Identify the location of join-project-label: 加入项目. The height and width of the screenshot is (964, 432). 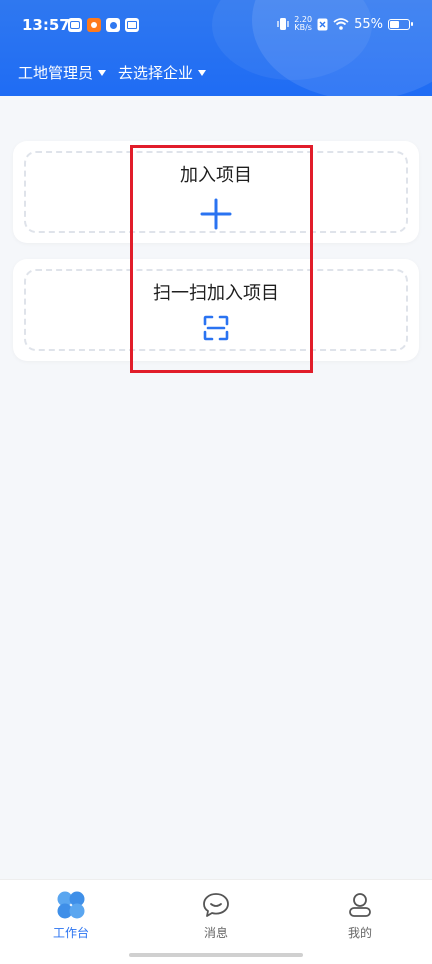
(216, 175).